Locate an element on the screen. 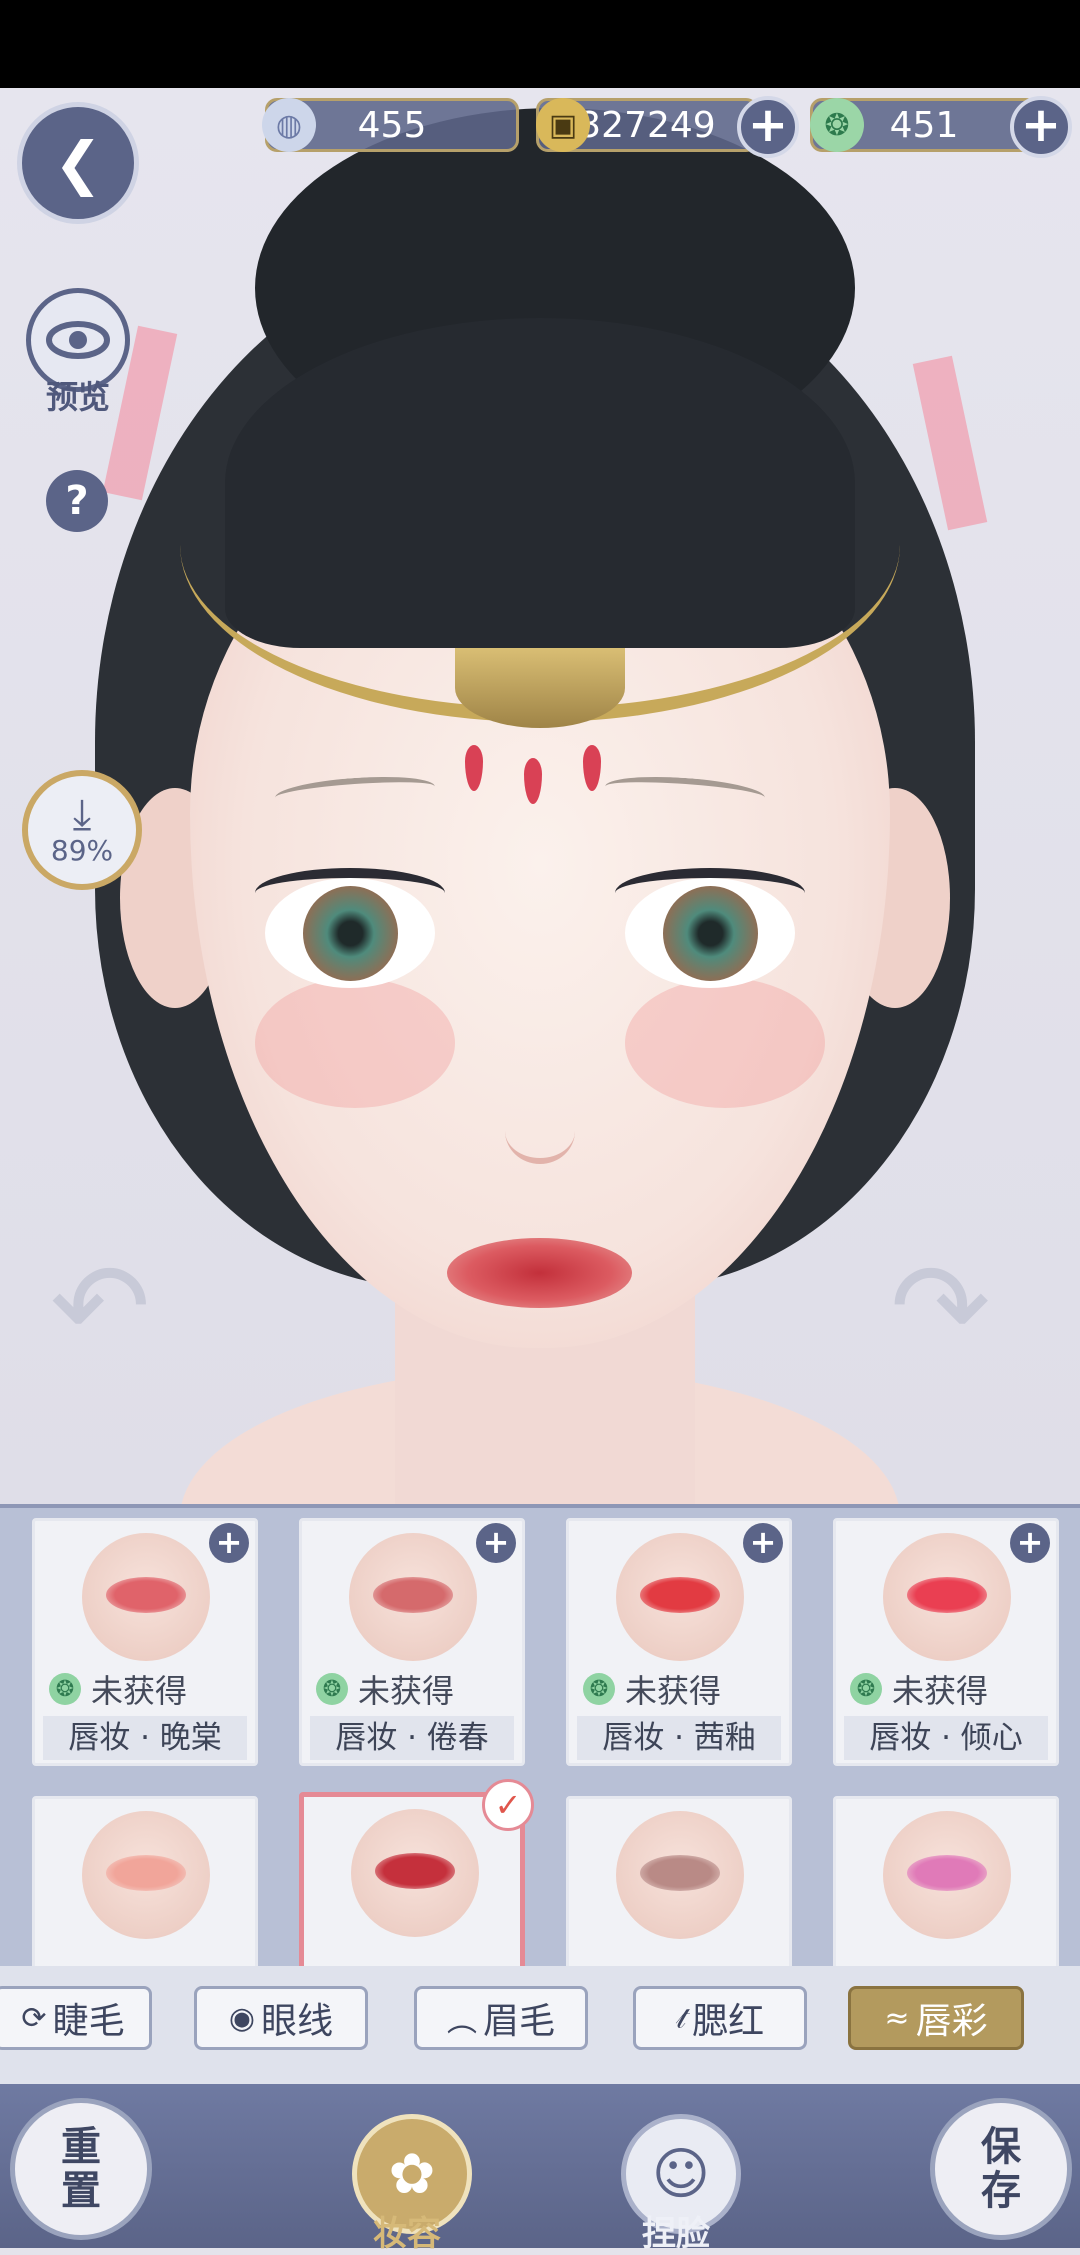 Image resolution: width=1080 pixels, height=2255 pixels. copper-coin-icon: ▣ is located at coordinates (563, 125).